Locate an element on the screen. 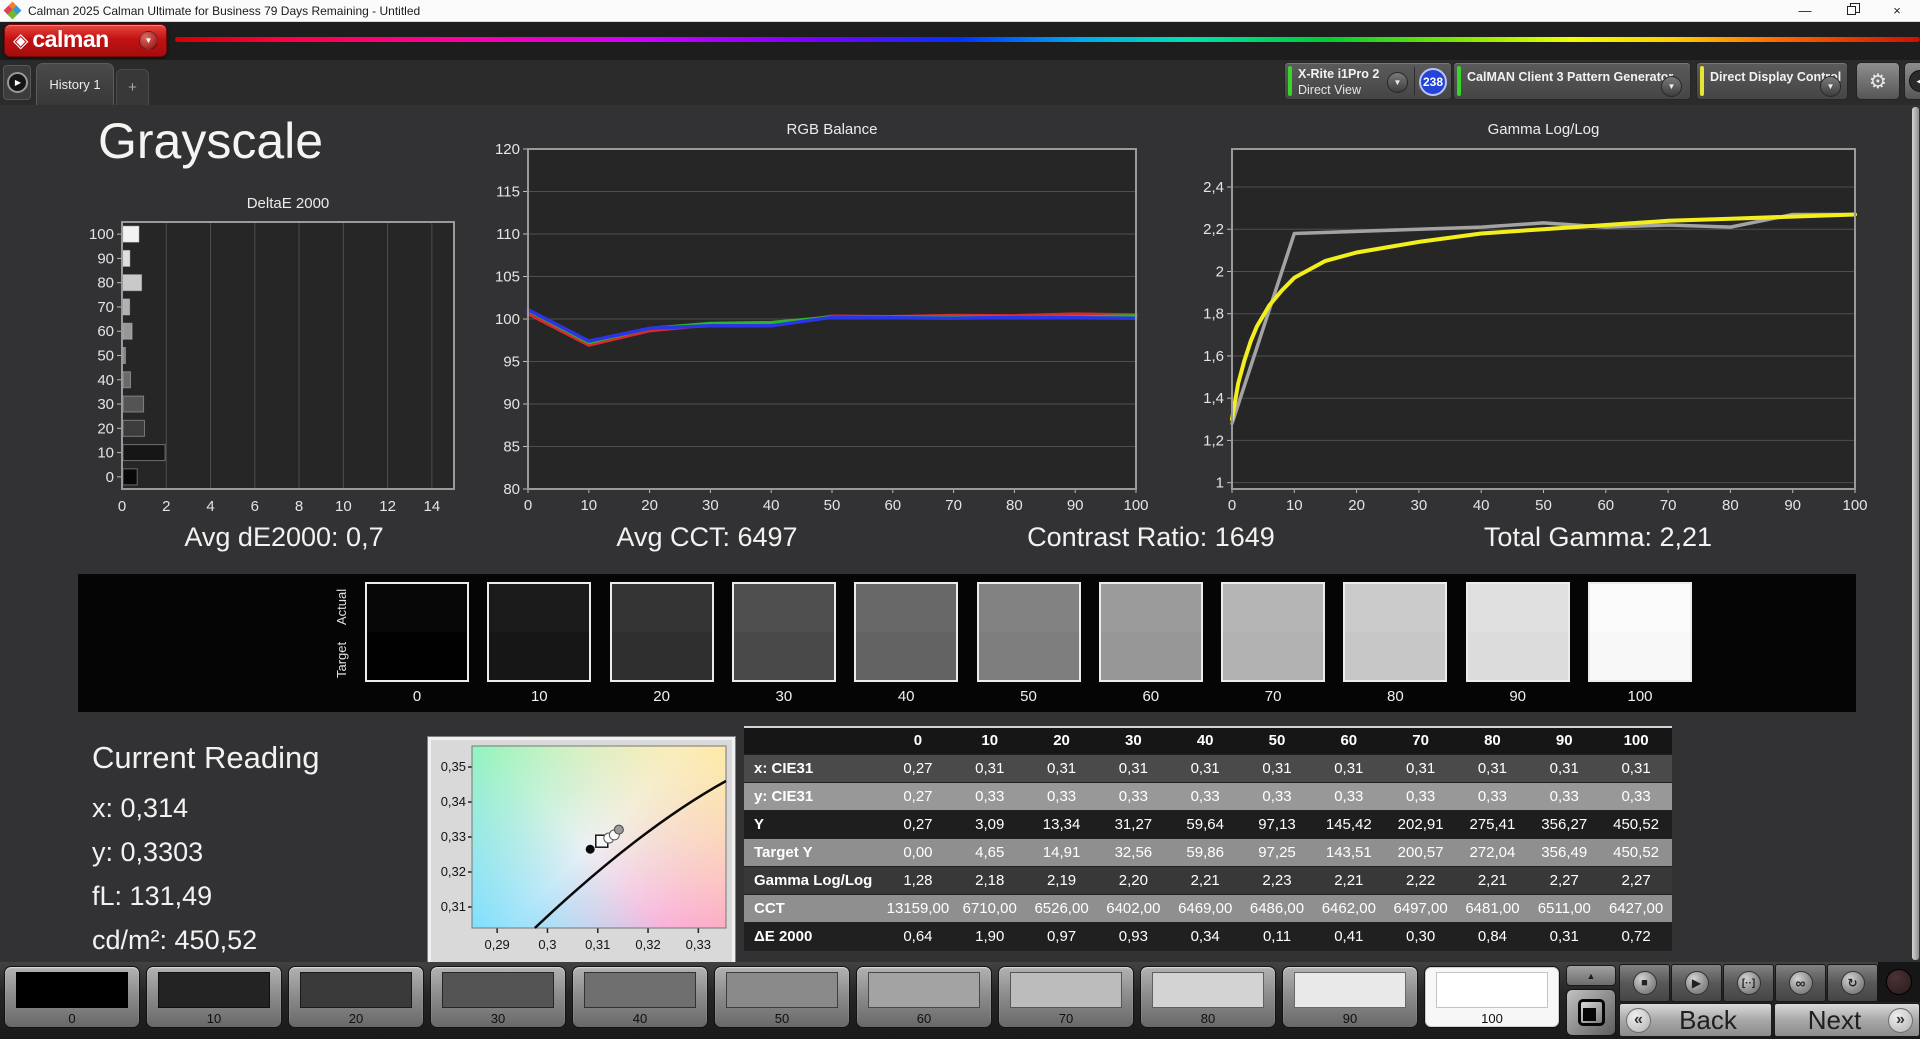  table-cell: 145,42 is located at coordinates (1348, 824).